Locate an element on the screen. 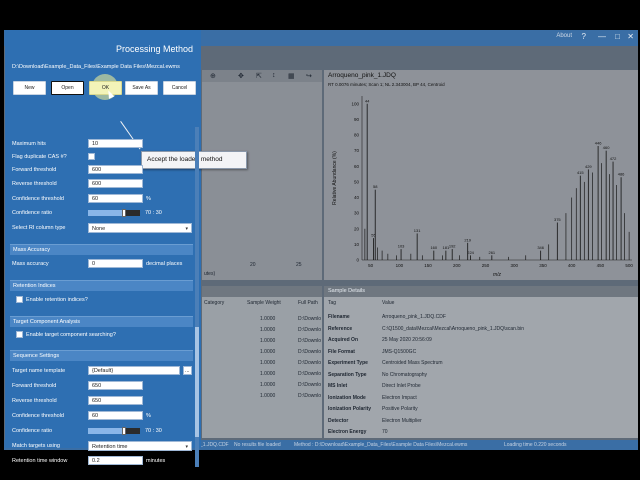 The width and height of the screenshot is (640, 480). match-targets-label: Match targets using is located at coordinates (36, 446).